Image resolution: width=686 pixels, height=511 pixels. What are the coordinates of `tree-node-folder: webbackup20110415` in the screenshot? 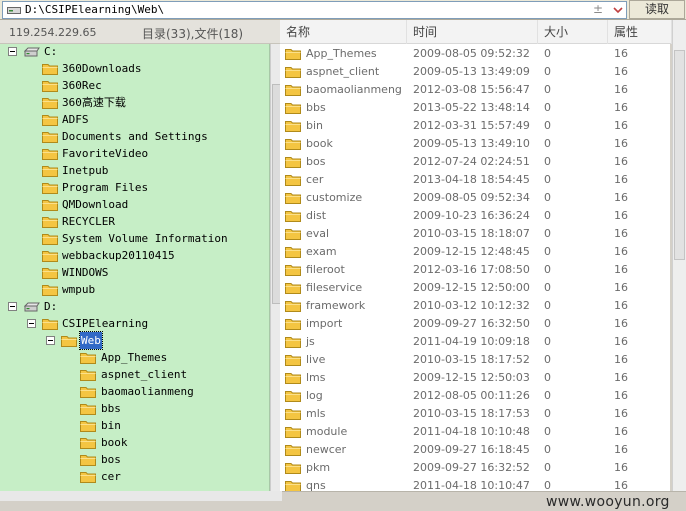 It's located at (134, 255).